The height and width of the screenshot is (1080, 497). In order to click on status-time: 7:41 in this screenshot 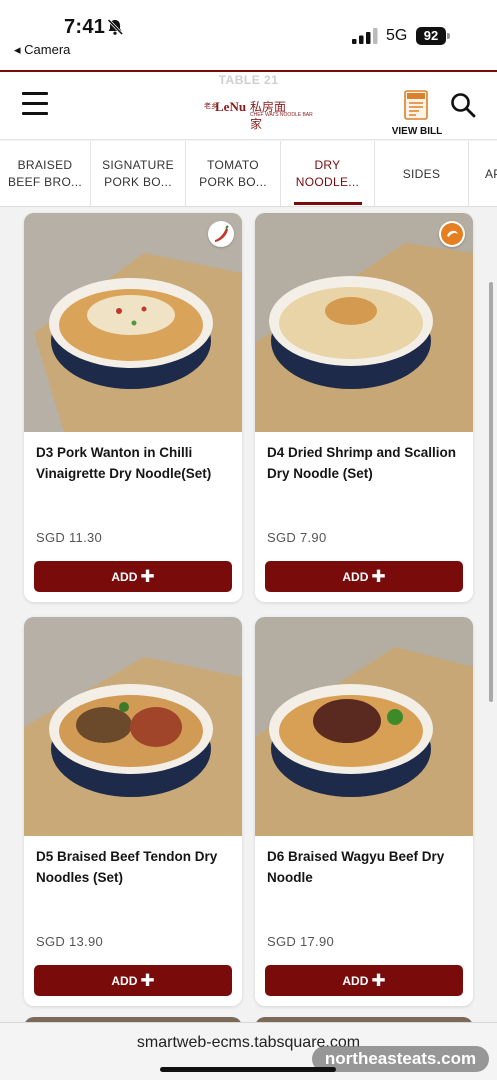, I will do `click(85, 27)`.